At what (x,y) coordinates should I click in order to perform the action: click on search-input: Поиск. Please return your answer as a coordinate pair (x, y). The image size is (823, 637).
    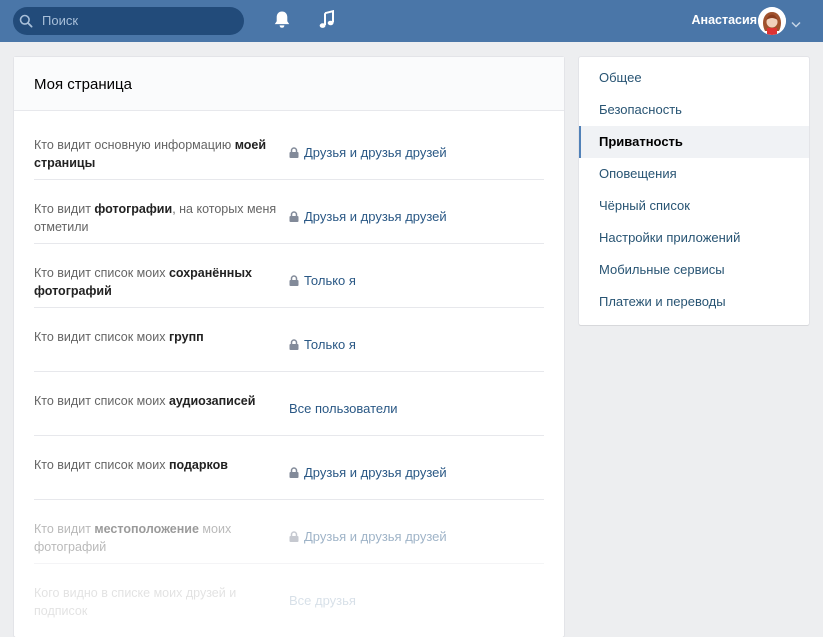
    Looking at the image, I should click on (128, 21).